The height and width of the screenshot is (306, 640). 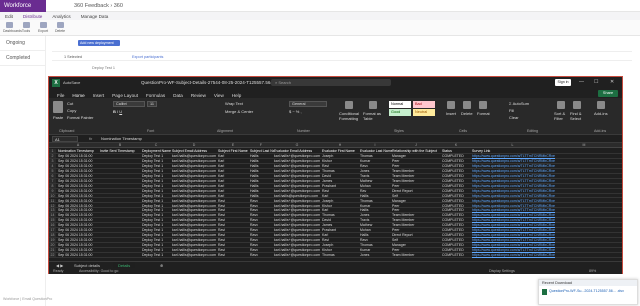 I want to click on signin-button: Sign in, so click(x=563, y=82).